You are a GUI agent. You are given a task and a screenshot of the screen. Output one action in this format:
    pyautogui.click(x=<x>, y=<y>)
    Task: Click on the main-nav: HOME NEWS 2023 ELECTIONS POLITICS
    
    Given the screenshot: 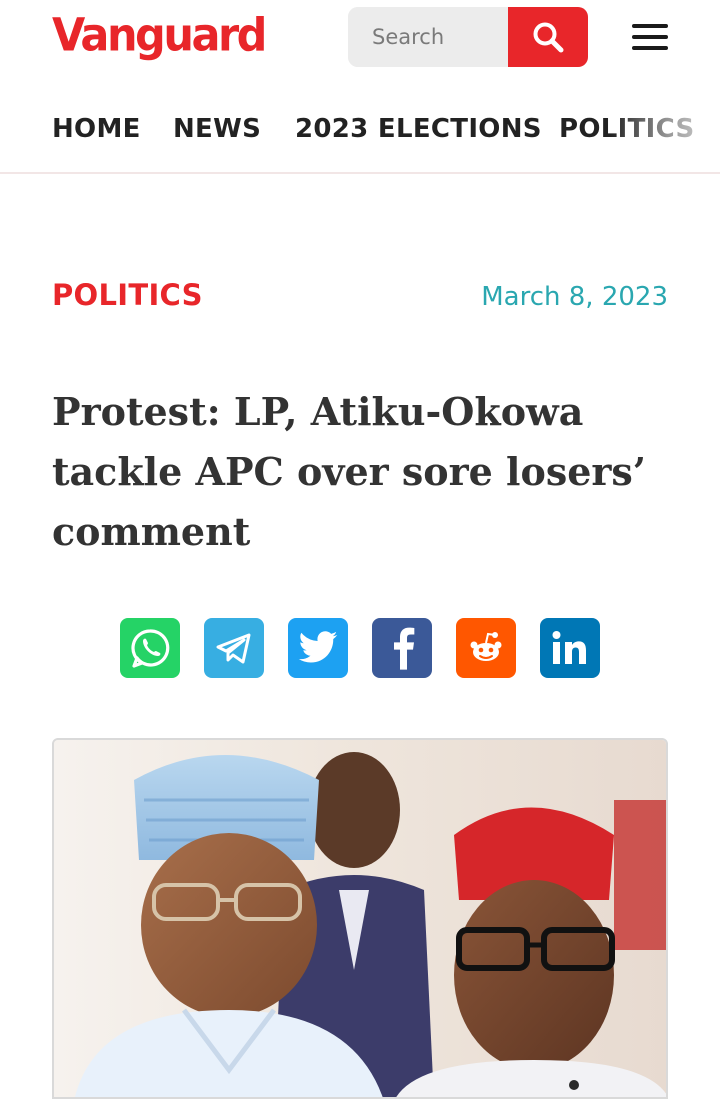 What is the action you would take?
    pyautogui.click(x=360, y=135)
    